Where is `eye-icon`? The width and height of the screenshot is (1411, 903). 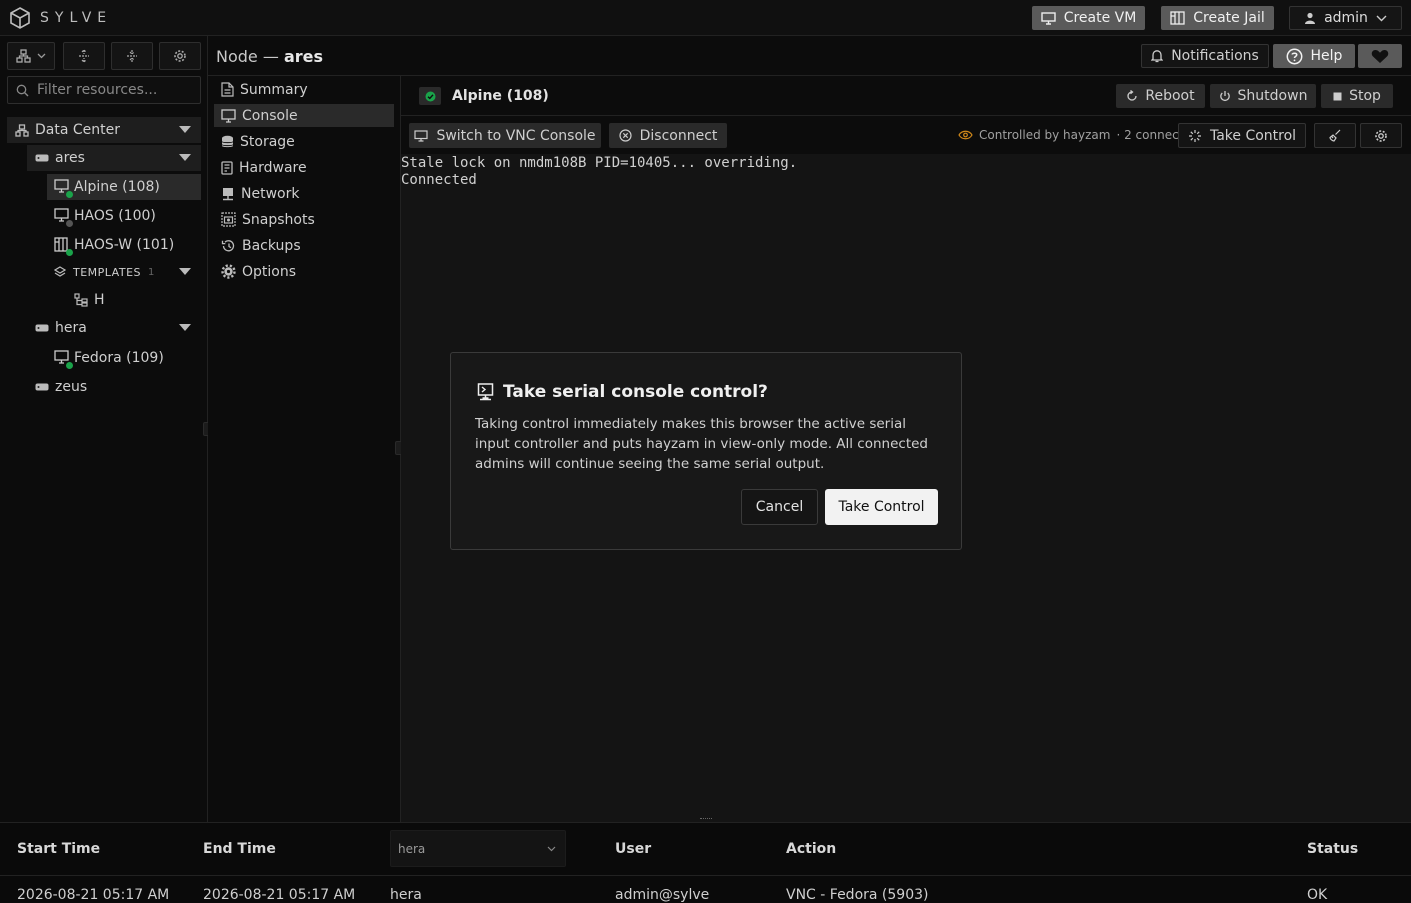
eye-icon is located at coordinates (965, 135).